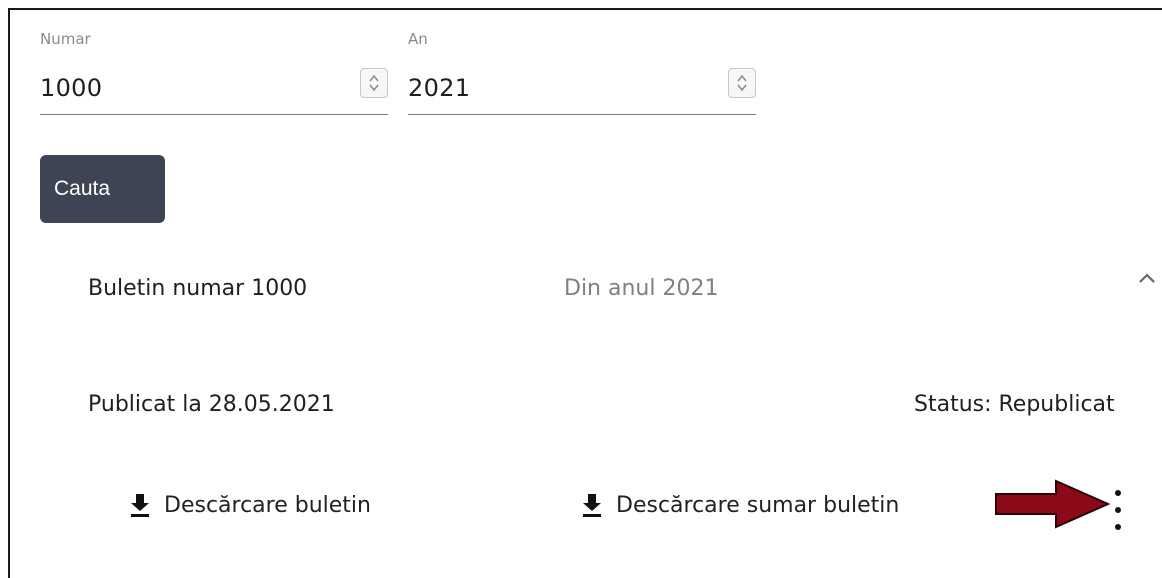 This screenshot has height=578, width=1162. What do you see at coordinates (65, 39) in the screenshot?
I see `numar-label: Numar` at bounding box center [65, 39].